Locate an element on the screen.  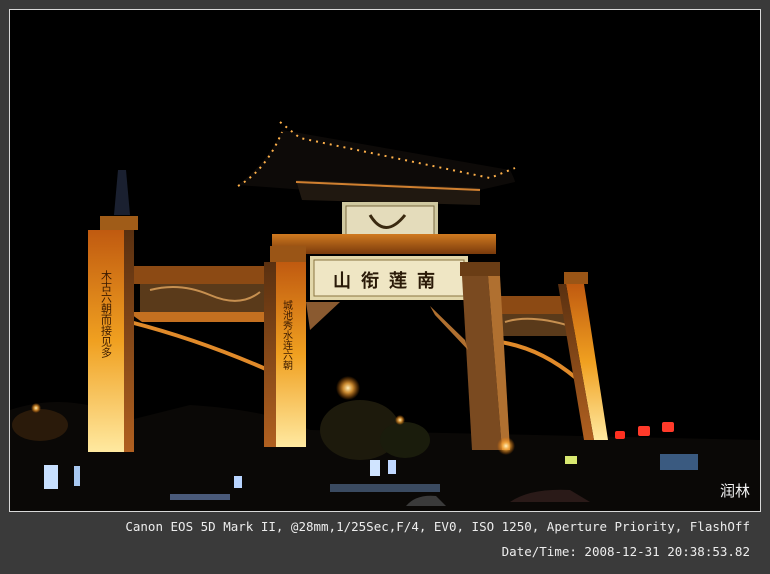
center-pillar-text: 城池秀水连六朝 is located at coordinates (287, 335).